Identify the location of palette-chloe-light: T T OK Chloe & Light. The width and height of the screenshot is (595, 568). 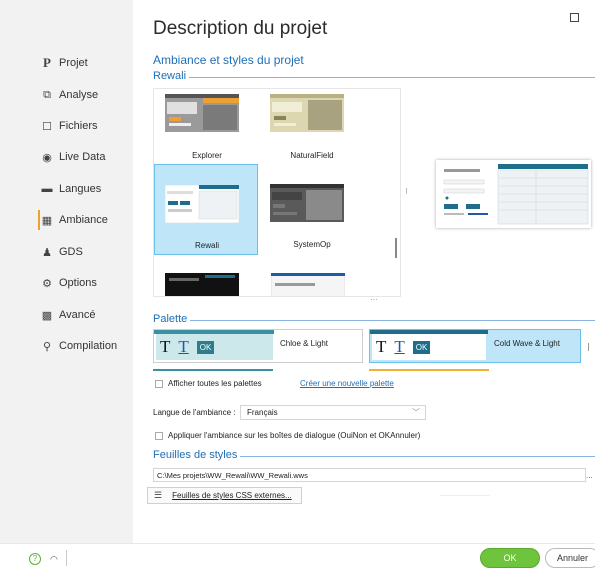
(258, 346).